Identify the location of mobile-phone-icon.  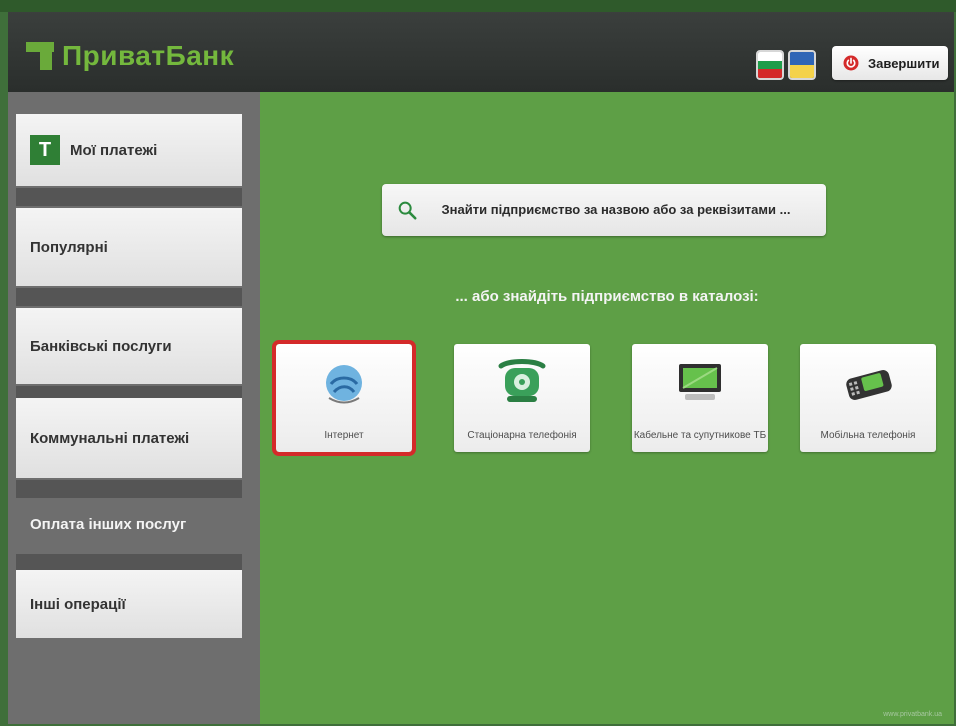
(869, 385).